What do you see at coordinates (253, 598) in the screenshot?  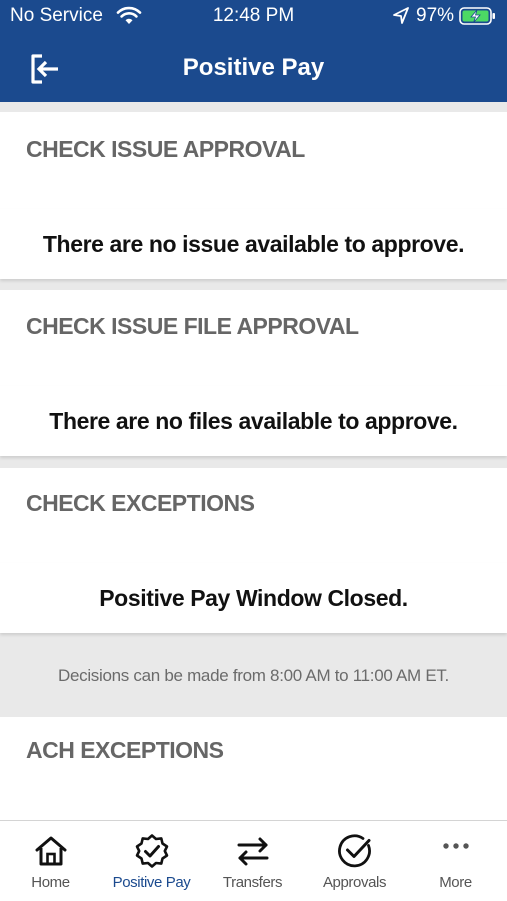 I see `check-exceptions-message: Positive Pay Window Closed.` at bounding box center [253, 598].